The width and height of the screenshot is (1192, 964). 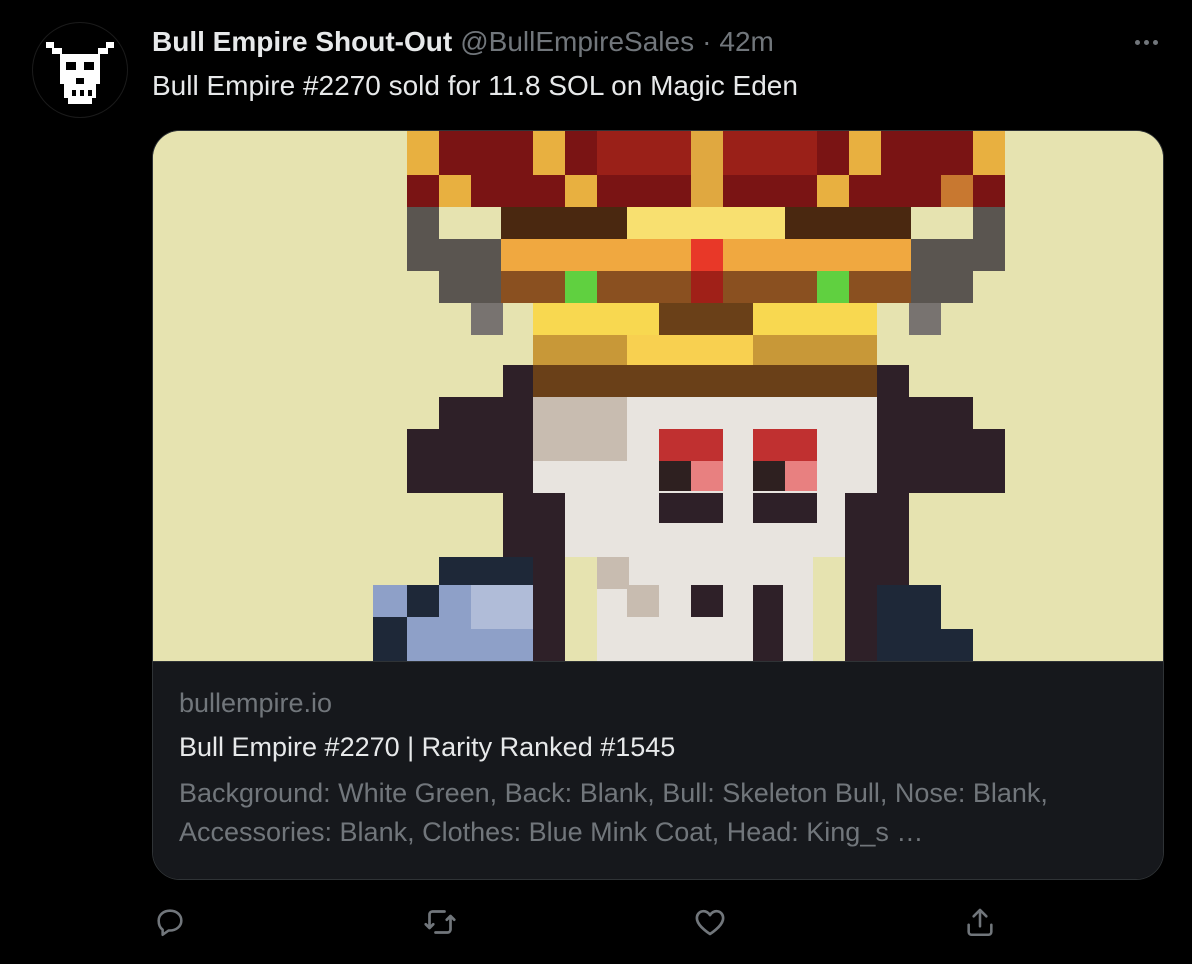 I want to click on heart-icon, so click(x=710, y=922).